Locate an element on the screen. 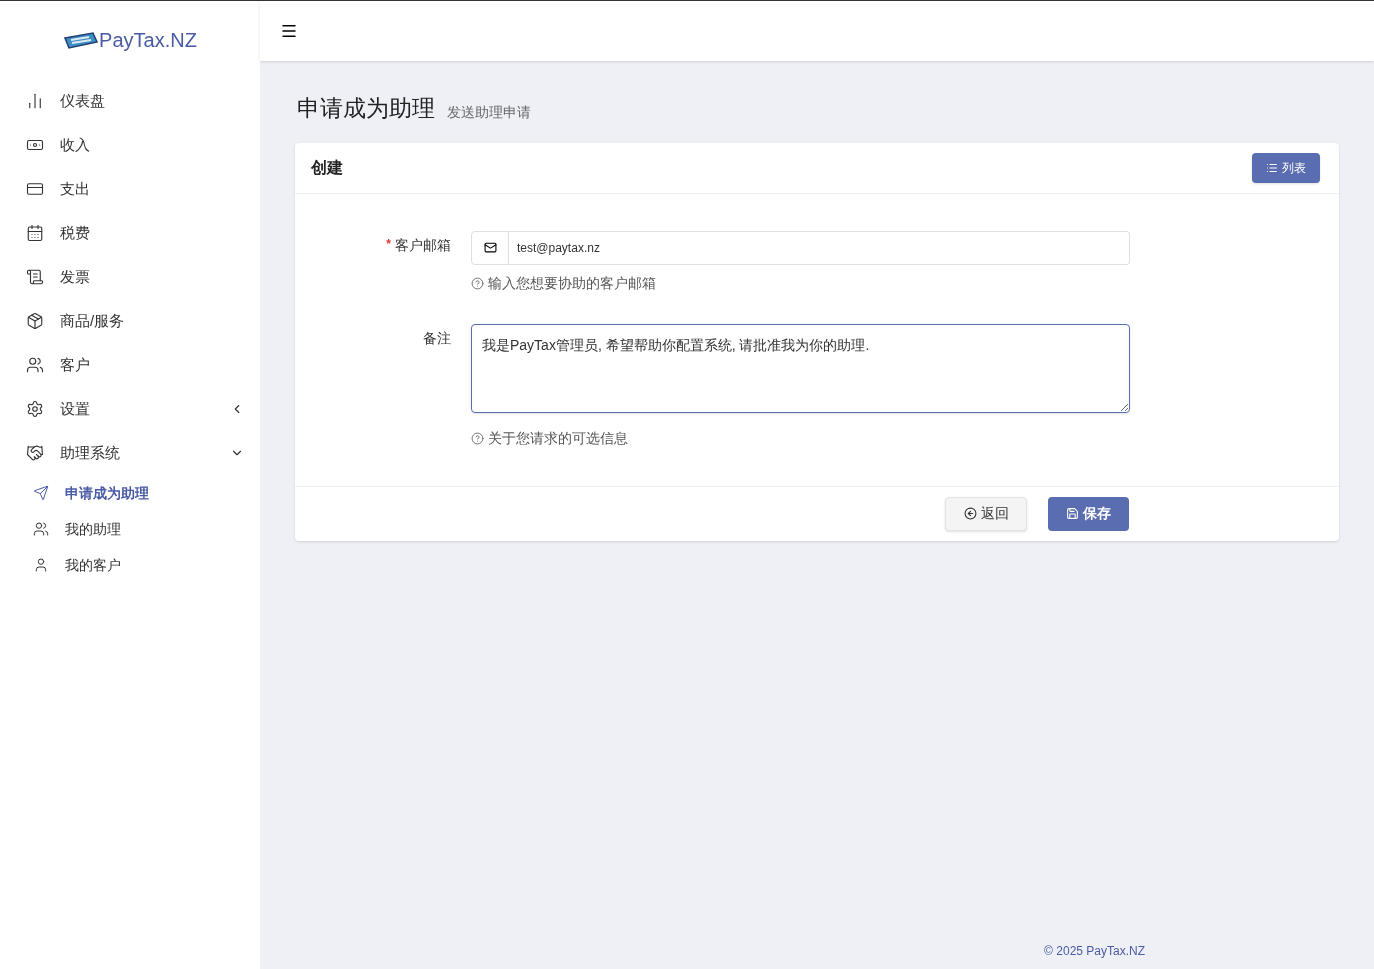  list-button: 列表 is located at coordinates (1286, 167).